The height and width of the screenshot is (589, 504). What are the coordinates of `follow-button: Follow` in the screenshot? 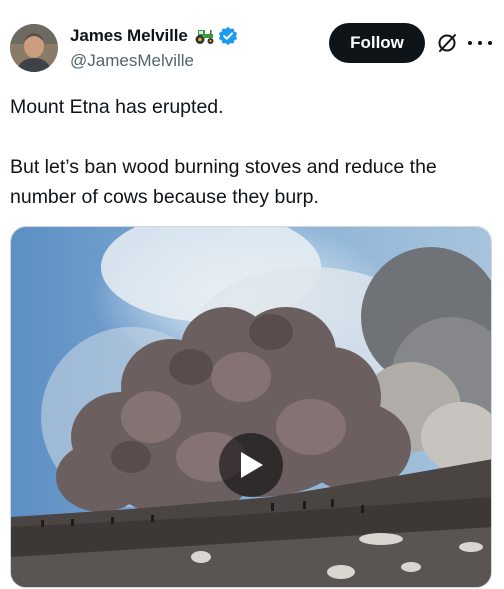 It's located at (377, 43).